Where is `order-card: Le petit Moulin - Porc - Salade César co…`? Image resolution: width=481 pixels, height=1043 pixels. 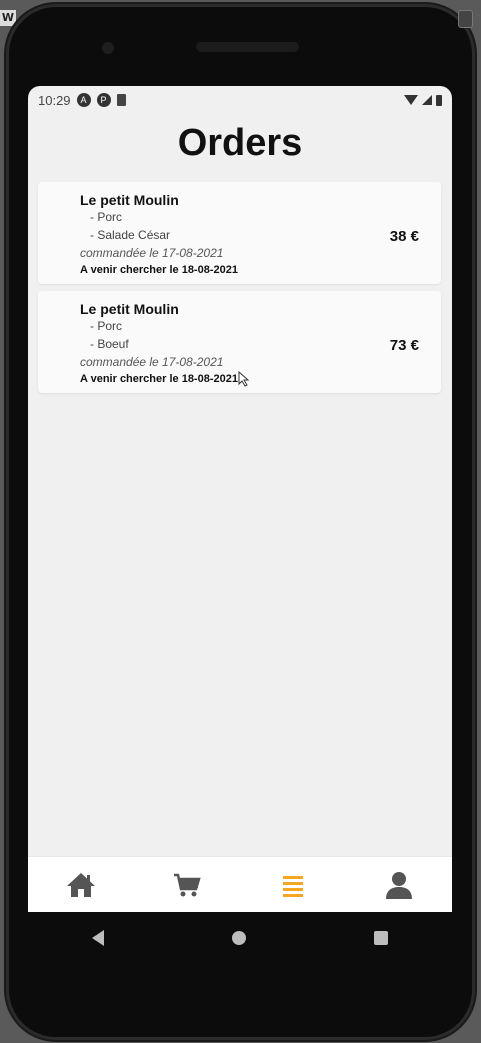
order-card: Le petit Moulin - Porc - Salade César co… is located at coordinates (239, 233).